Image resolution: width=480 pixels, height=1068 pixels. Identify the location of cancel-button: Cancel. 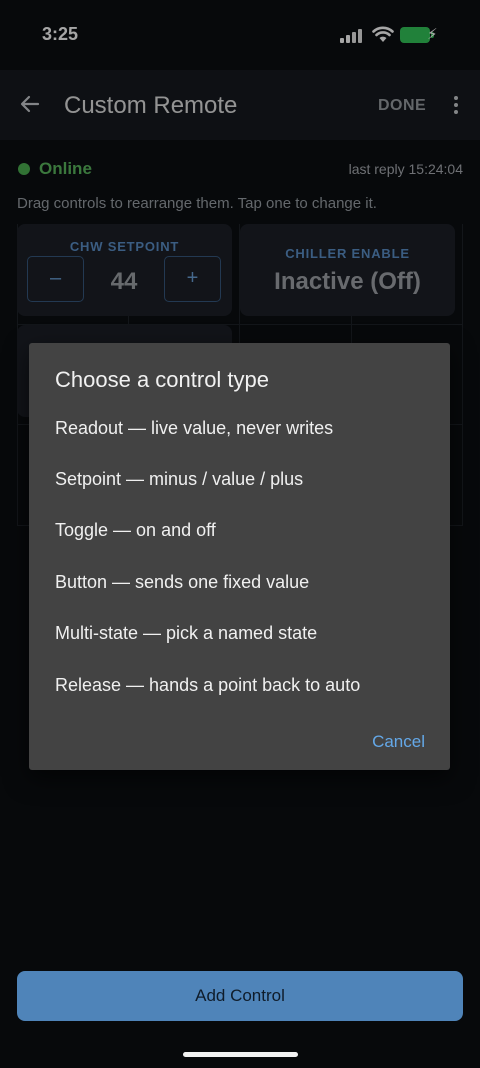
(398, 742).